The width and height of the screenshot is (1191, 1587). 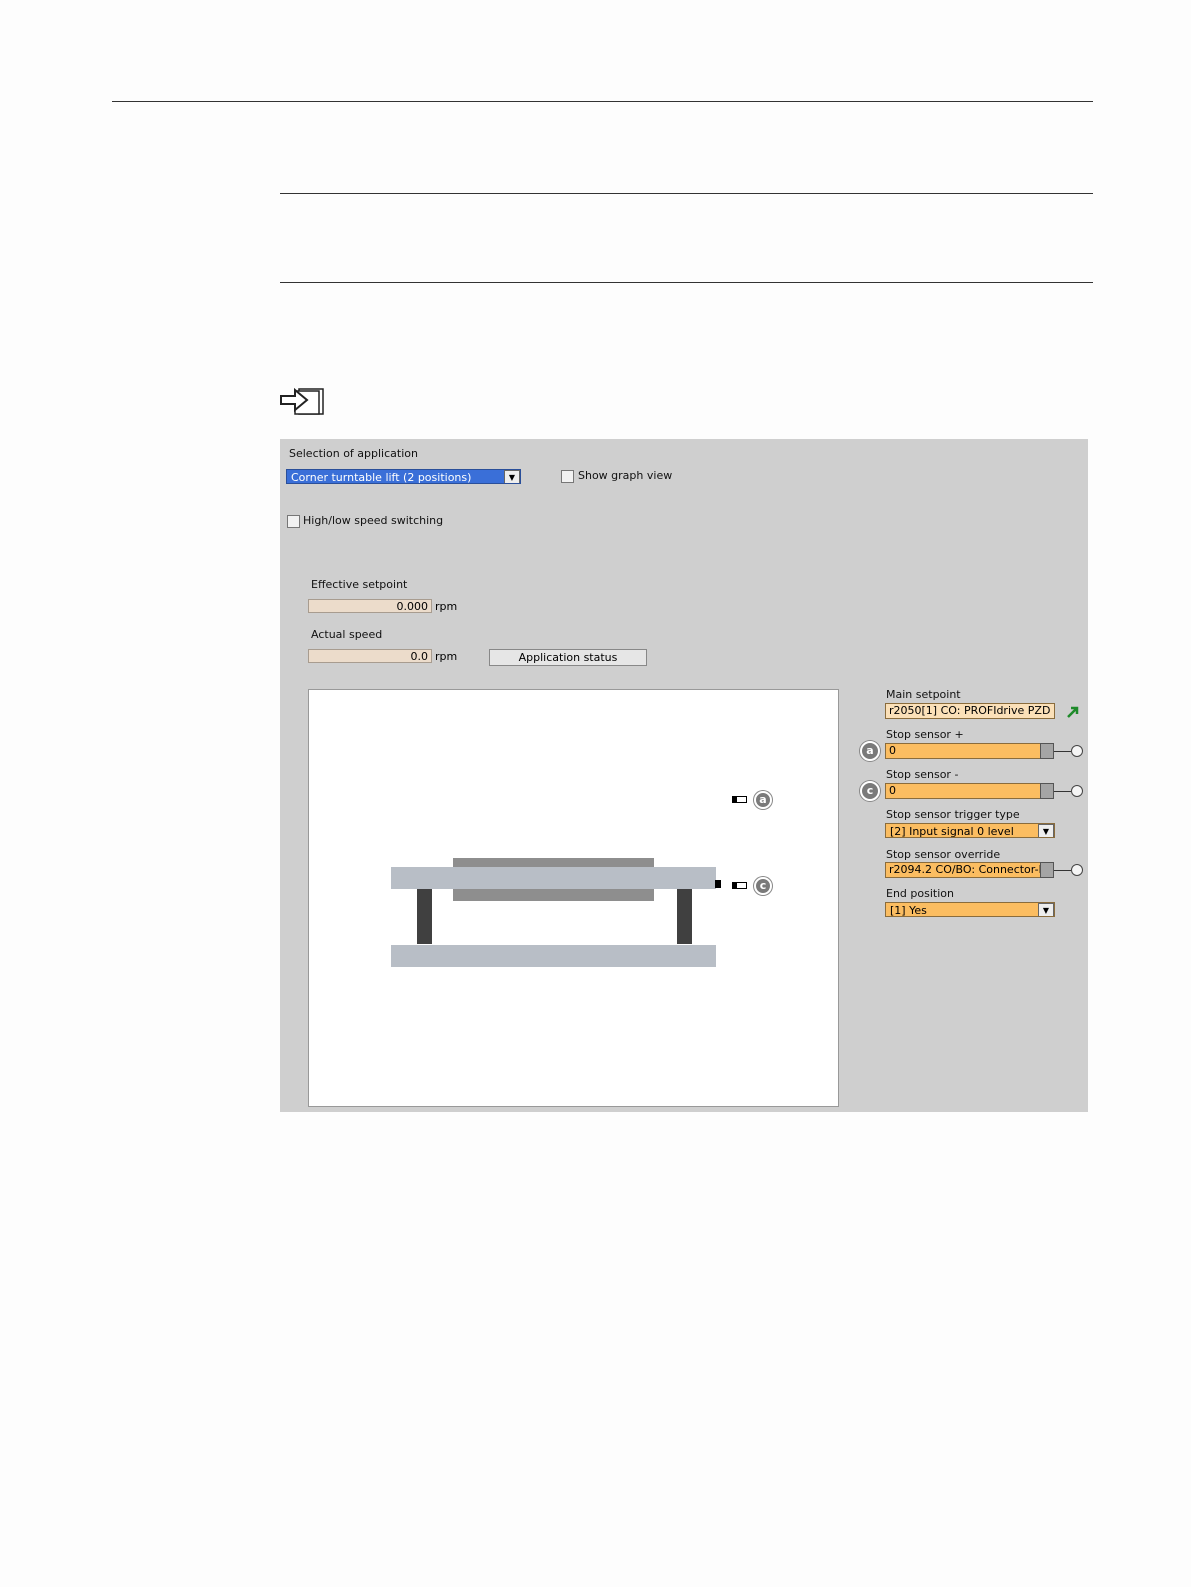 I want to click on stop-plus-marker: a, so click(x=870, y=751).